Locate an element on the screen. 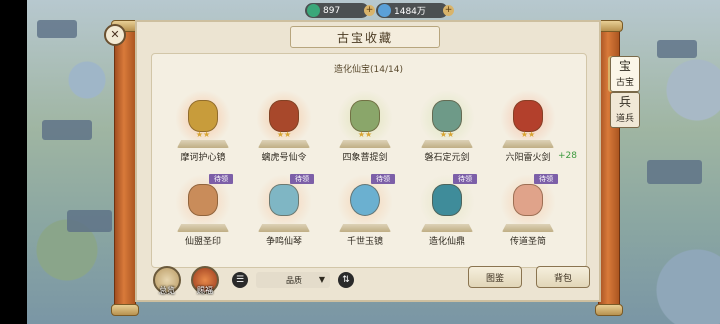 The image size is (720, 324). treasure-item: ★★ 磐石定元剑 is located at coordinates (447, 128).